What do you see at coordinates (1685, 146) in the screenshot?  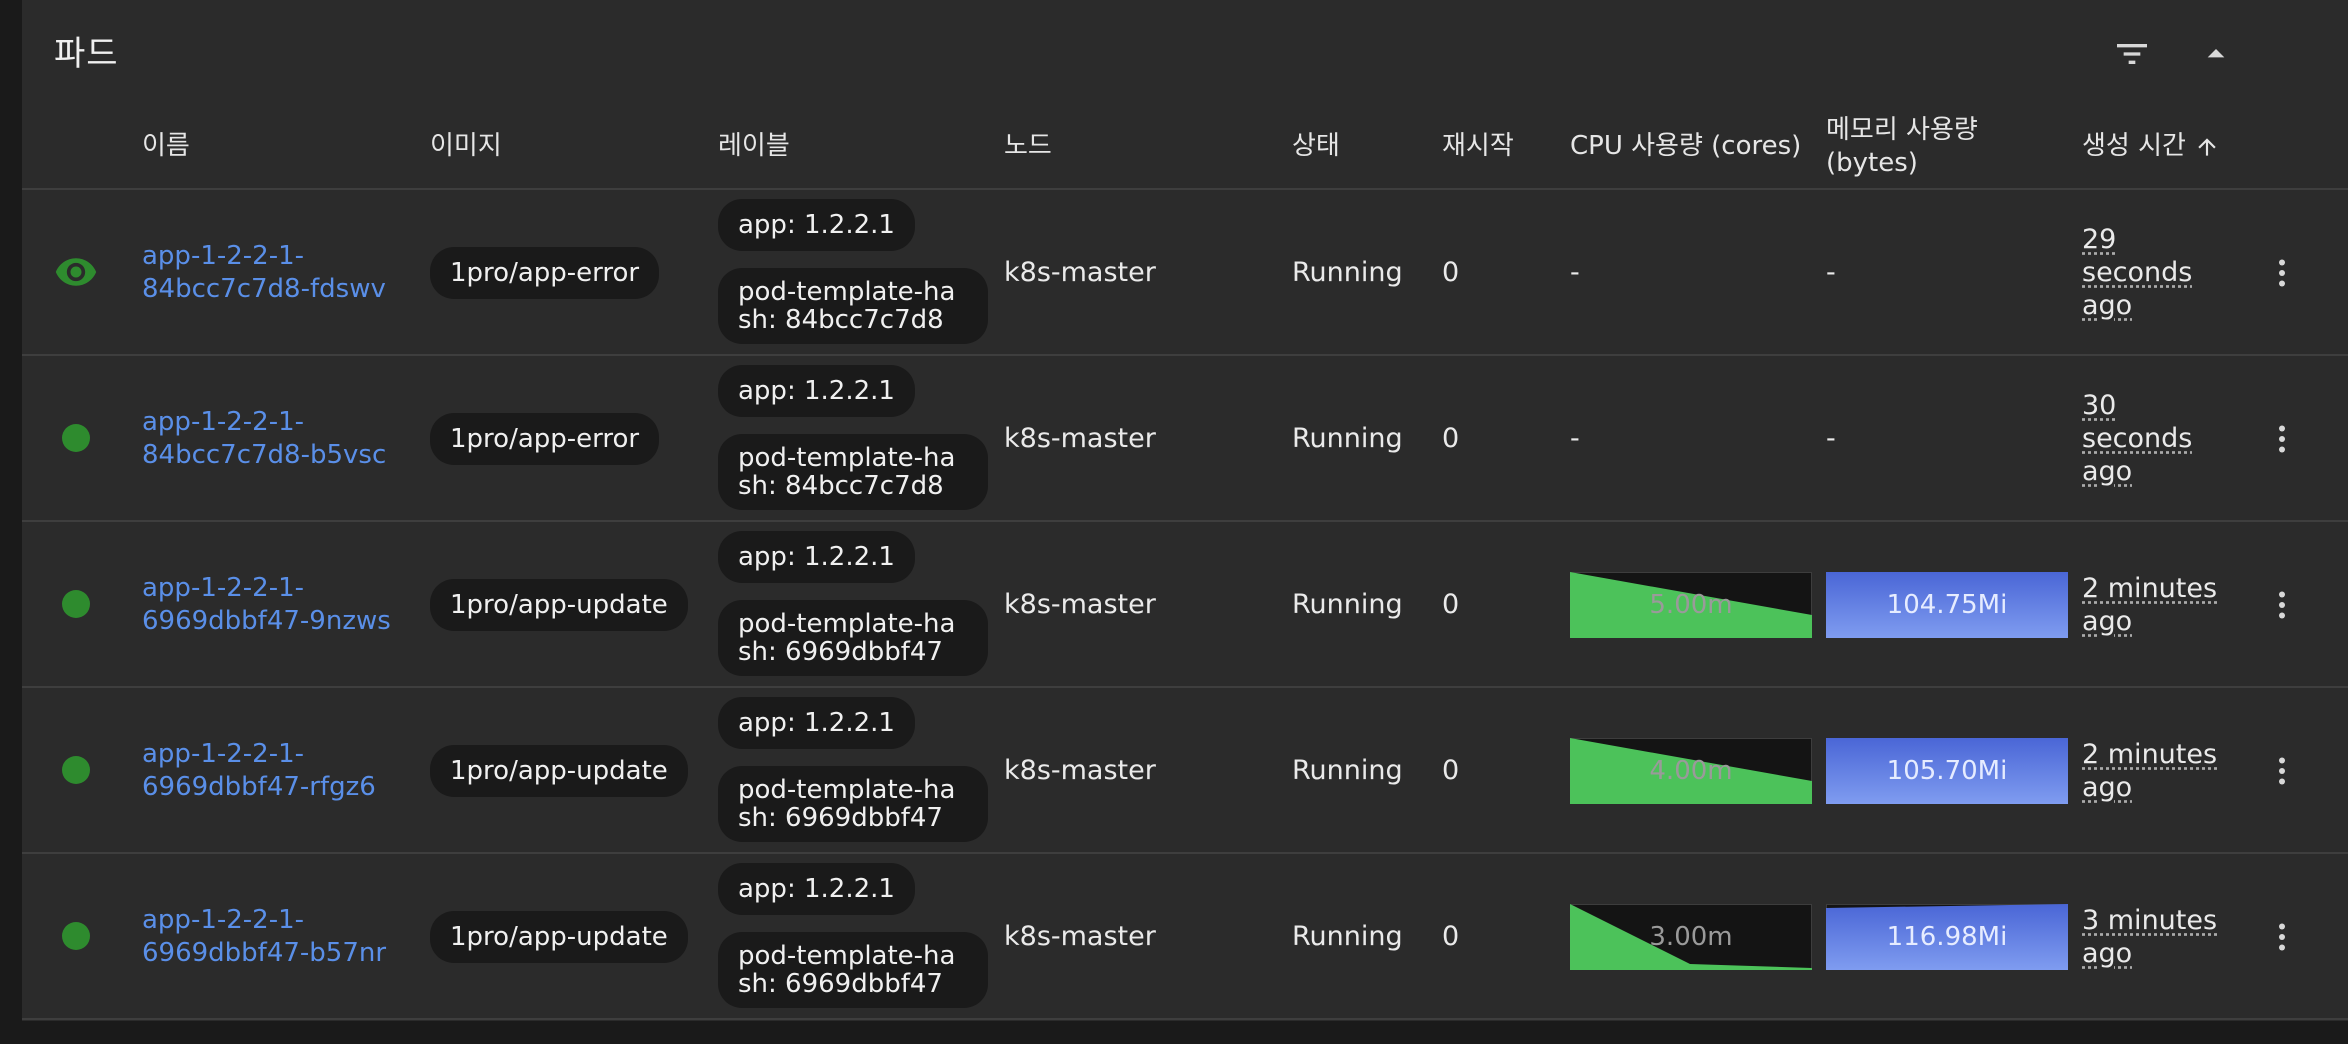 I see `column-header-cpu: CPU 사용량 (cores)` at bounding box center [1685, 146].